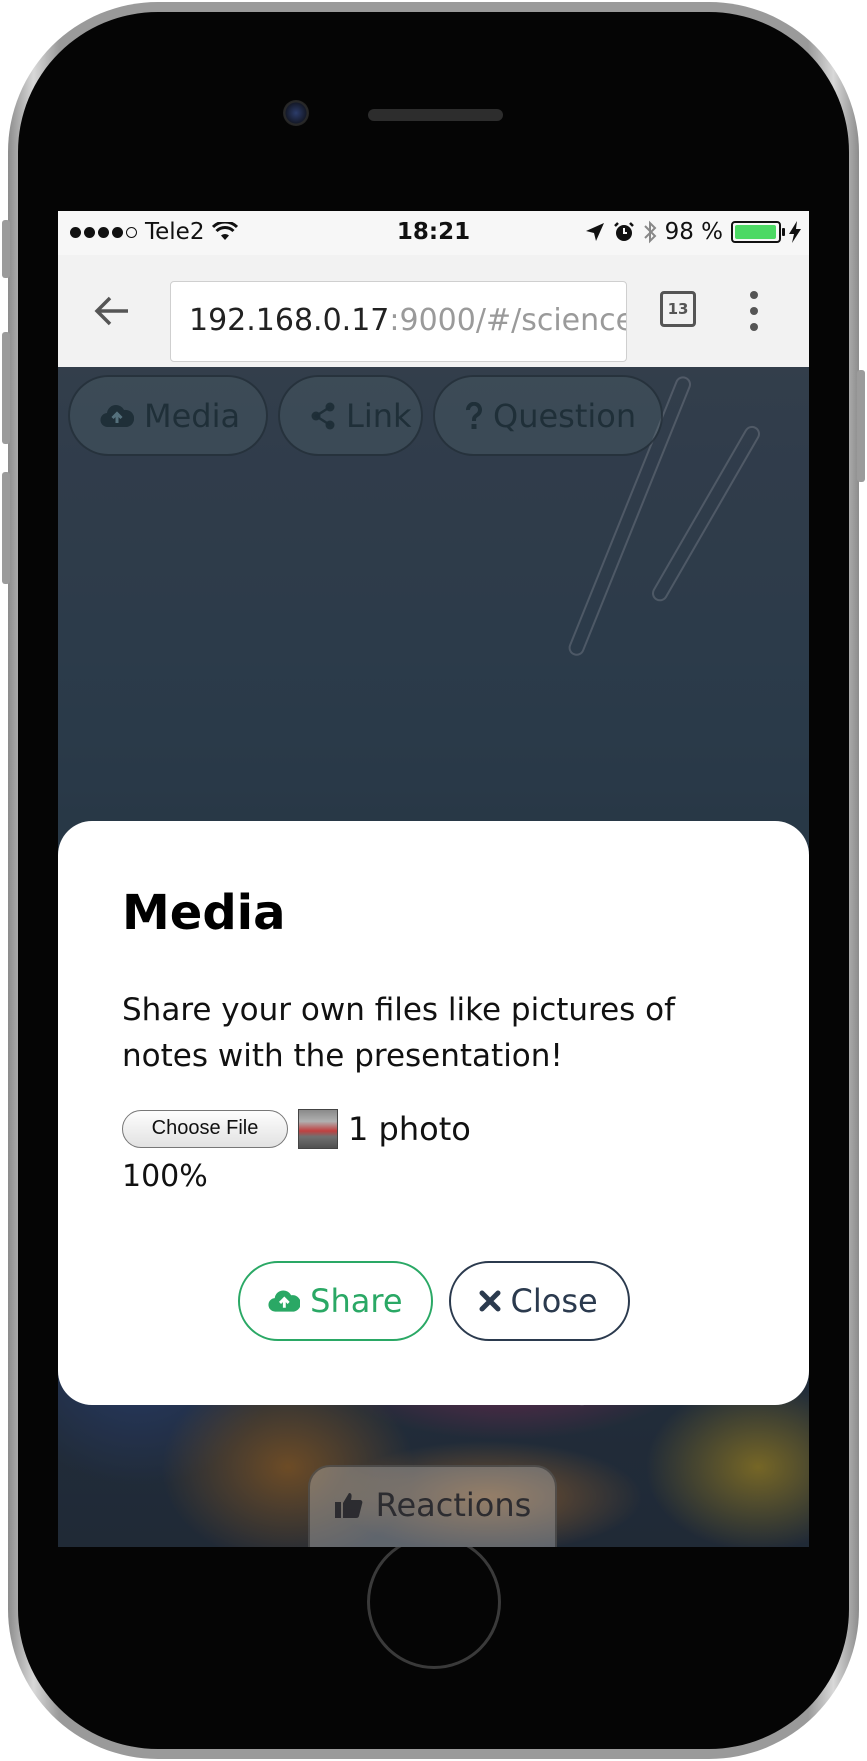 This screenshot has height=1761, width=867. Describe the element at coordinates (6, 388) in the screenshot. I see `volume-up-button` at that location.